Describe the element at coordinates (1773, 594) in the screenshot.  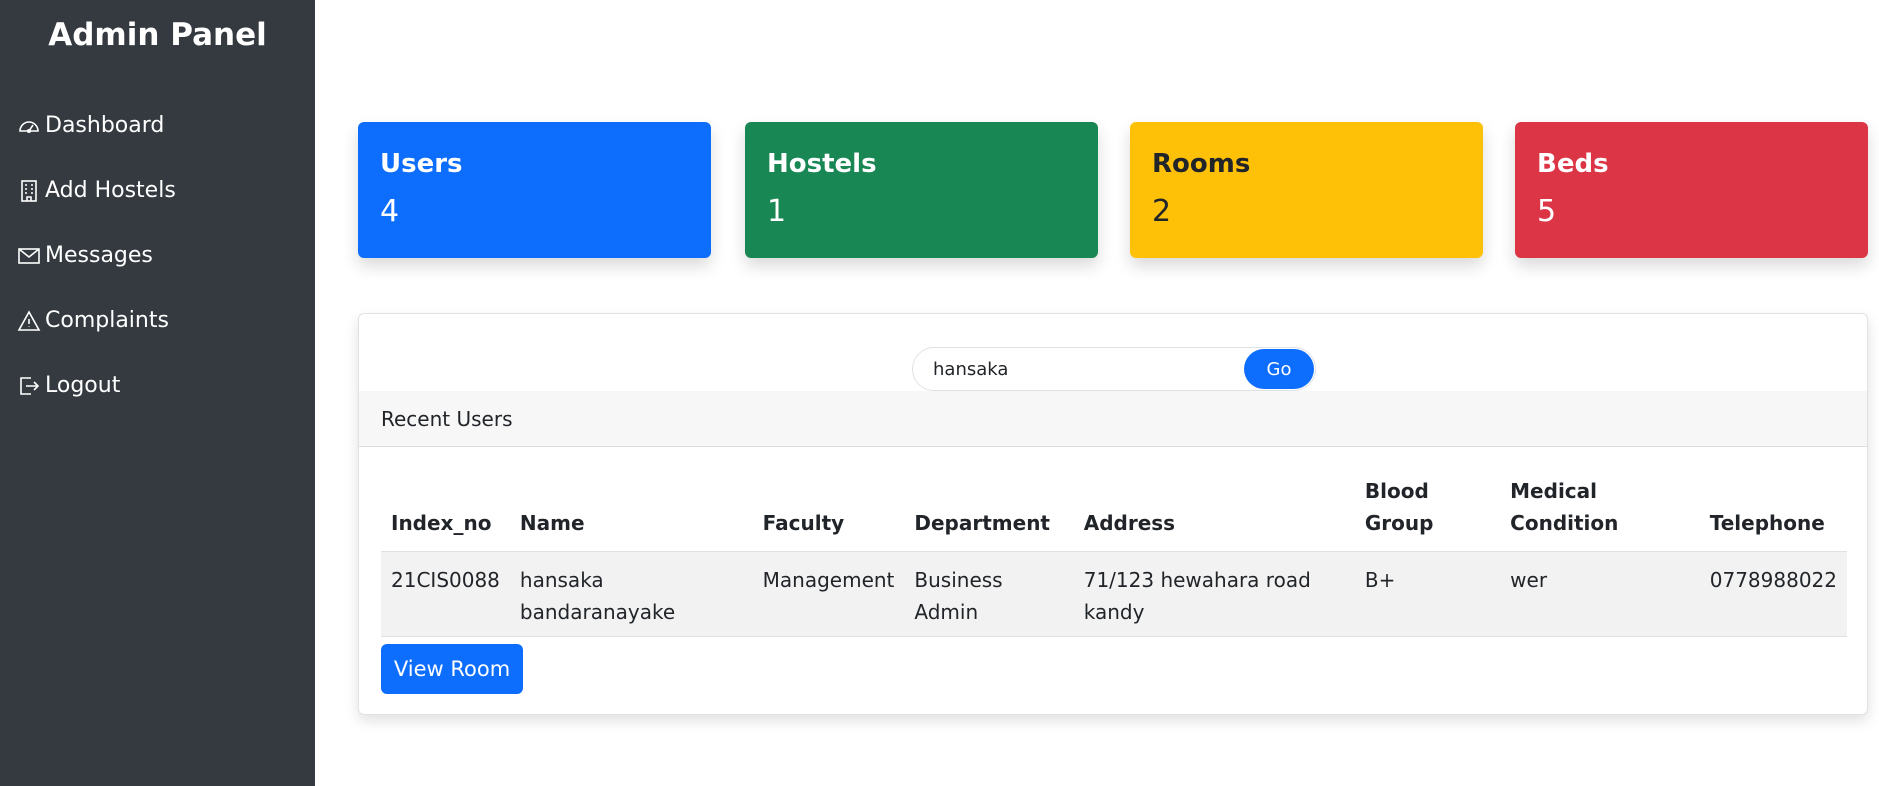
I see `cell-telephone: 0778988022` at that location.